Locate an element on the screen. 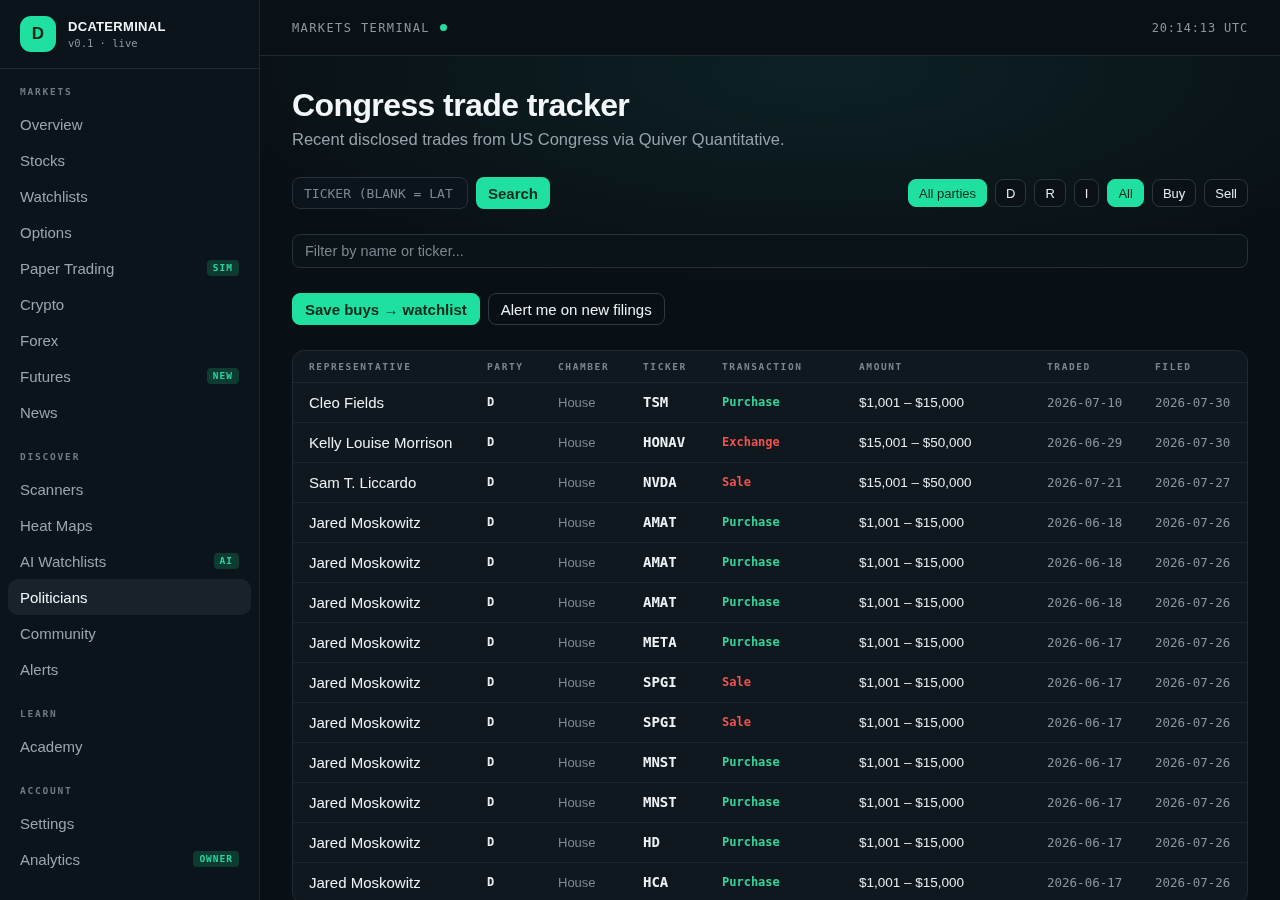 This screenshot has width=1280, height=900. nav-item: Analytics OWNER is located at coordinates (129, 859).